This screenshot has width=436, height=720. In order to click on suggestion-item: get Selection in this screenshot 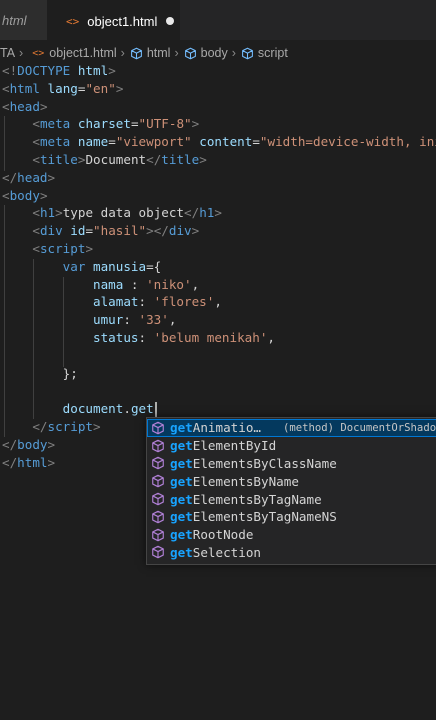, I will do `click(291, 553)`.